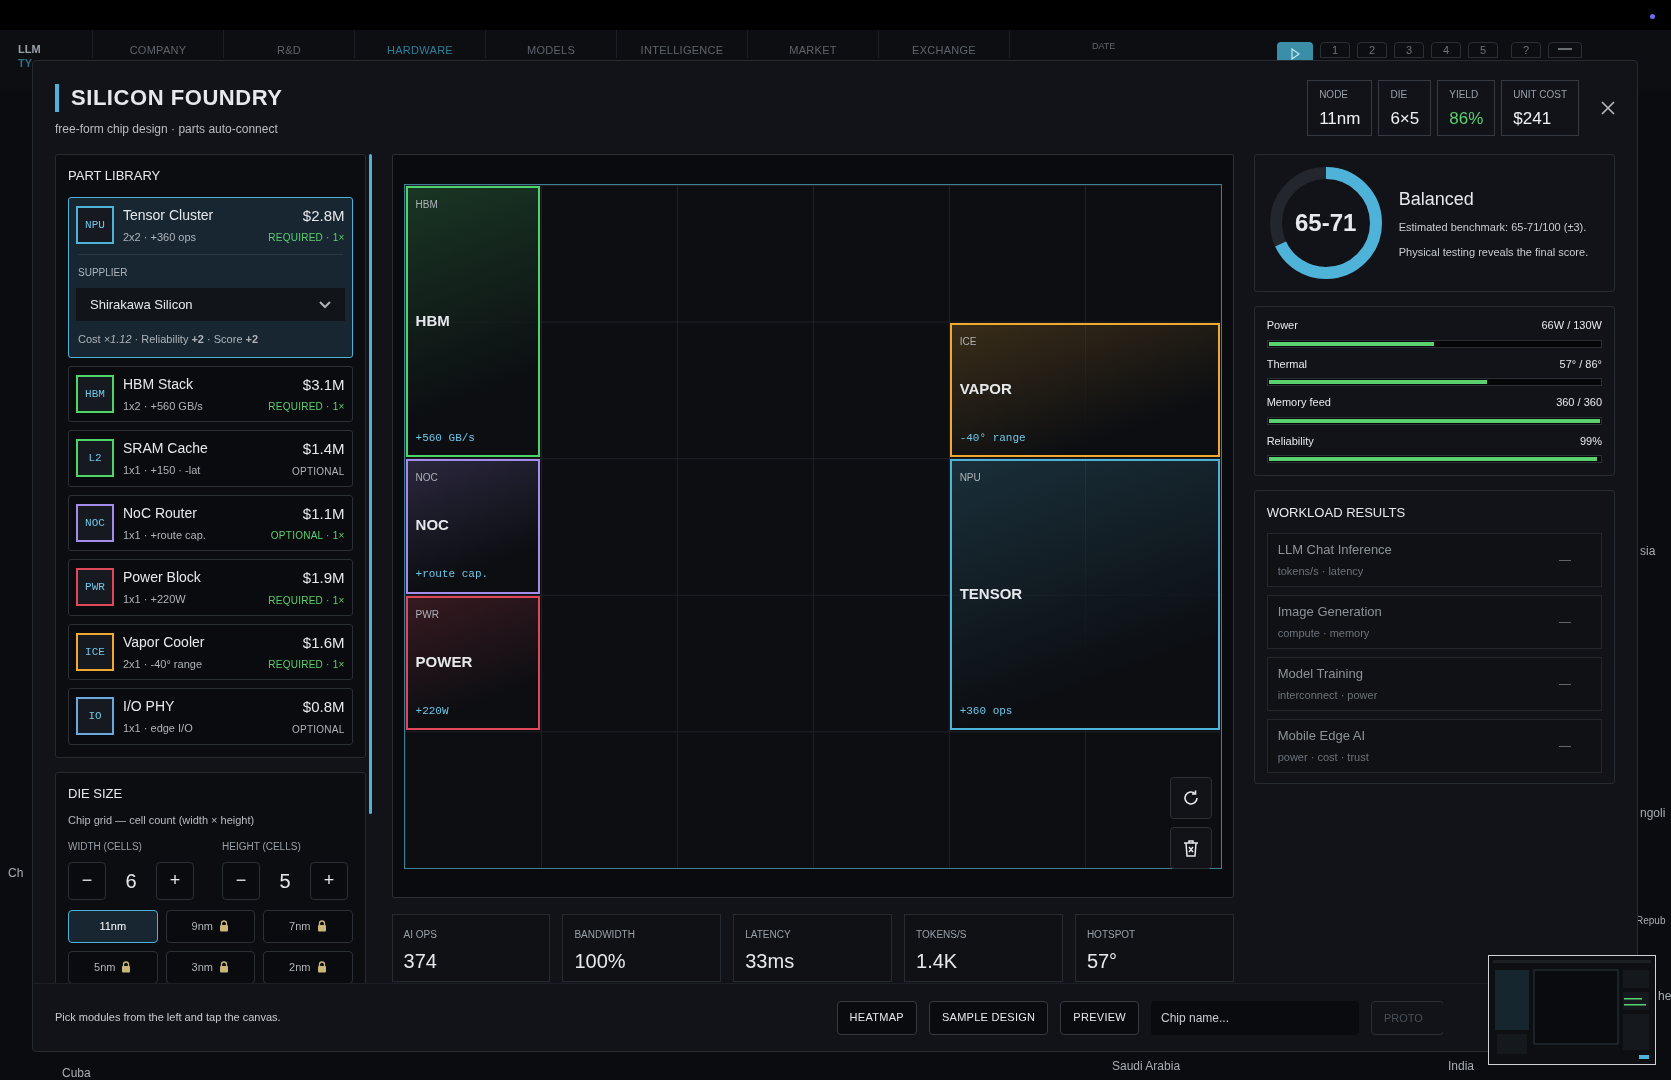 Image resolution: width=1671 pixels, height=1080 pixels. Describe the element at coordinates (1102, 961) in the screenshot. I see `metric-value: 57°` at that location.